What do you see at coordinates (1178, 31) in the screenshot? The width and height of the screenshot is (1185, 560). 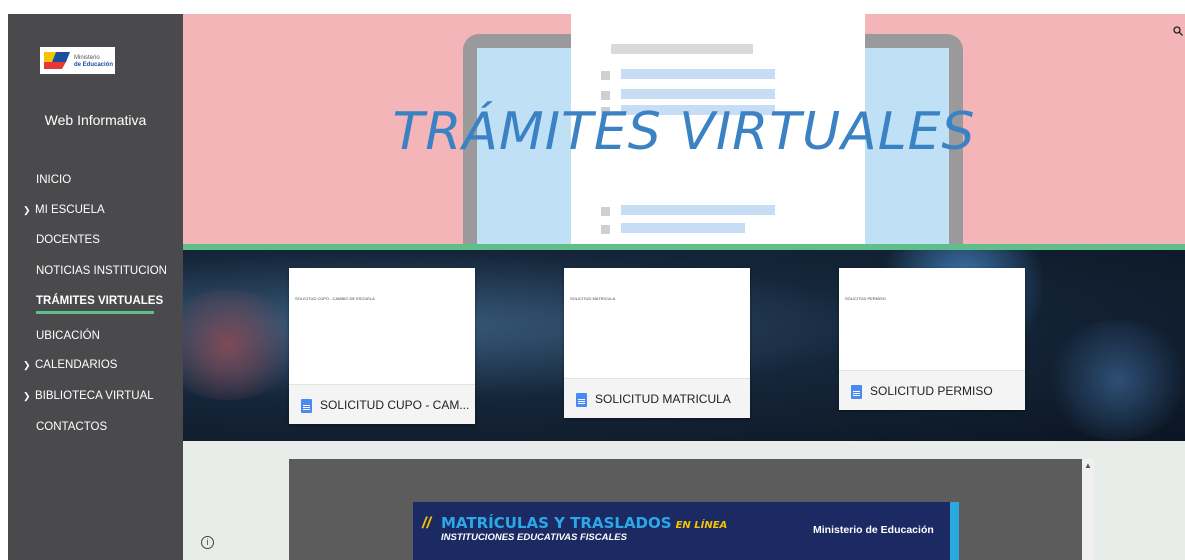 I see `search-icon` at bounding box center [1178, 31].